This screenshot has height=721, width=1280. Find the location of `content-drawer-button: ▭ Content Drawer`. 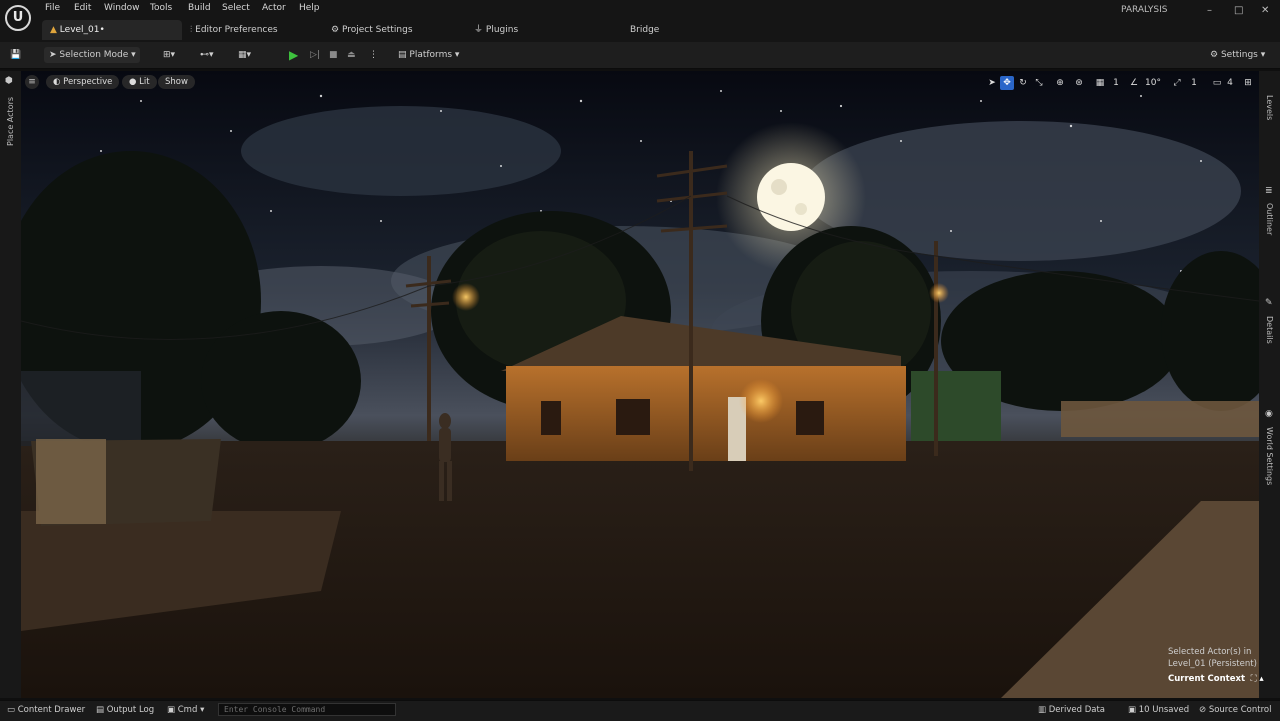

content-drawer-button: ▭ Content Drawer is located at coordinates (46, 710).